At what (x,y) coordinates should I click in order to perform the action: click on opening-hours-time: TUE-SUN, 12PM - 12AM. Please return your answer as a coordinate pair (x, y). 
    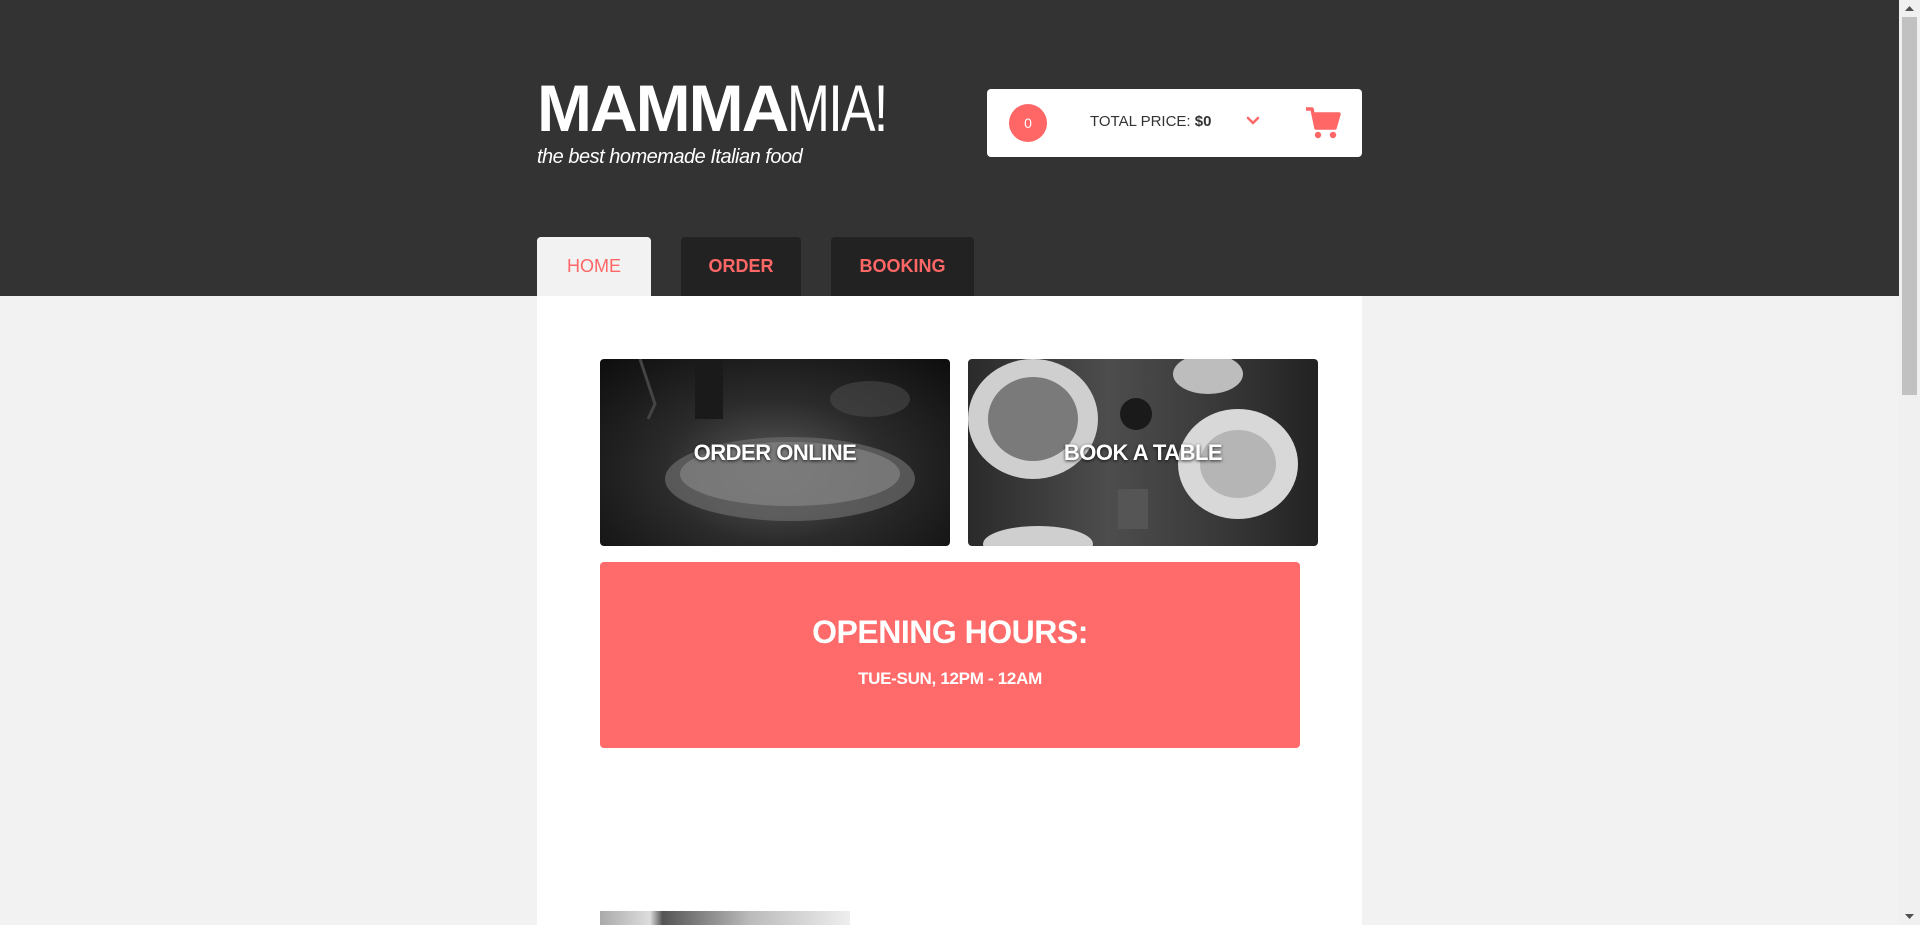
    Looking at the image, I should click on (950, 678).